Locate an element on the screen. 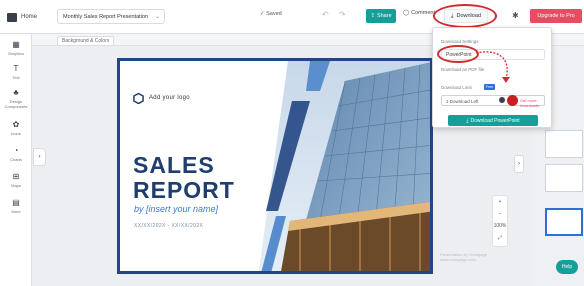  download-icon: ⤓ is located at coordinates (467, 120).